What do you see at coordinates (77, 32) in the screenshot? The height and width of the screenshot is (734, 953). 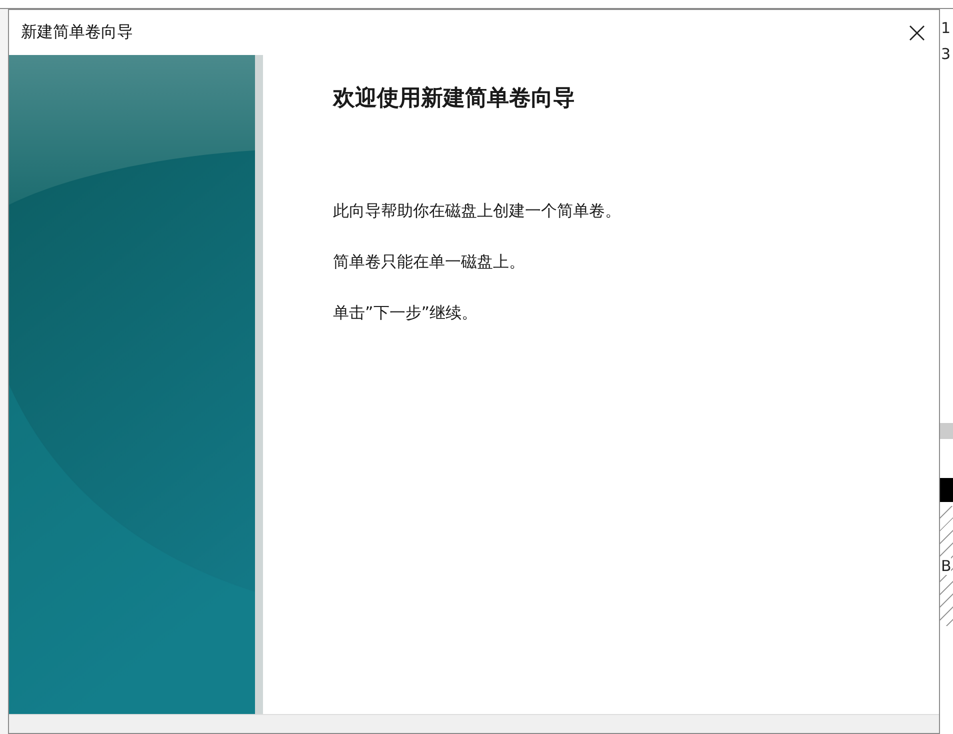 I see `window-title: 新建简单卷向导` at bounding box center [77, 32].